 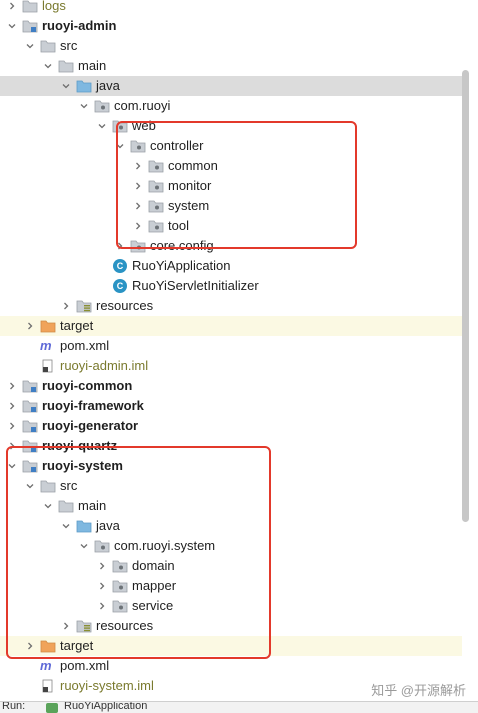 What do you see at coordinates (177, 145) in the screenshot?
I see `tree-item-label: controller` at bounding box center [177, 145].